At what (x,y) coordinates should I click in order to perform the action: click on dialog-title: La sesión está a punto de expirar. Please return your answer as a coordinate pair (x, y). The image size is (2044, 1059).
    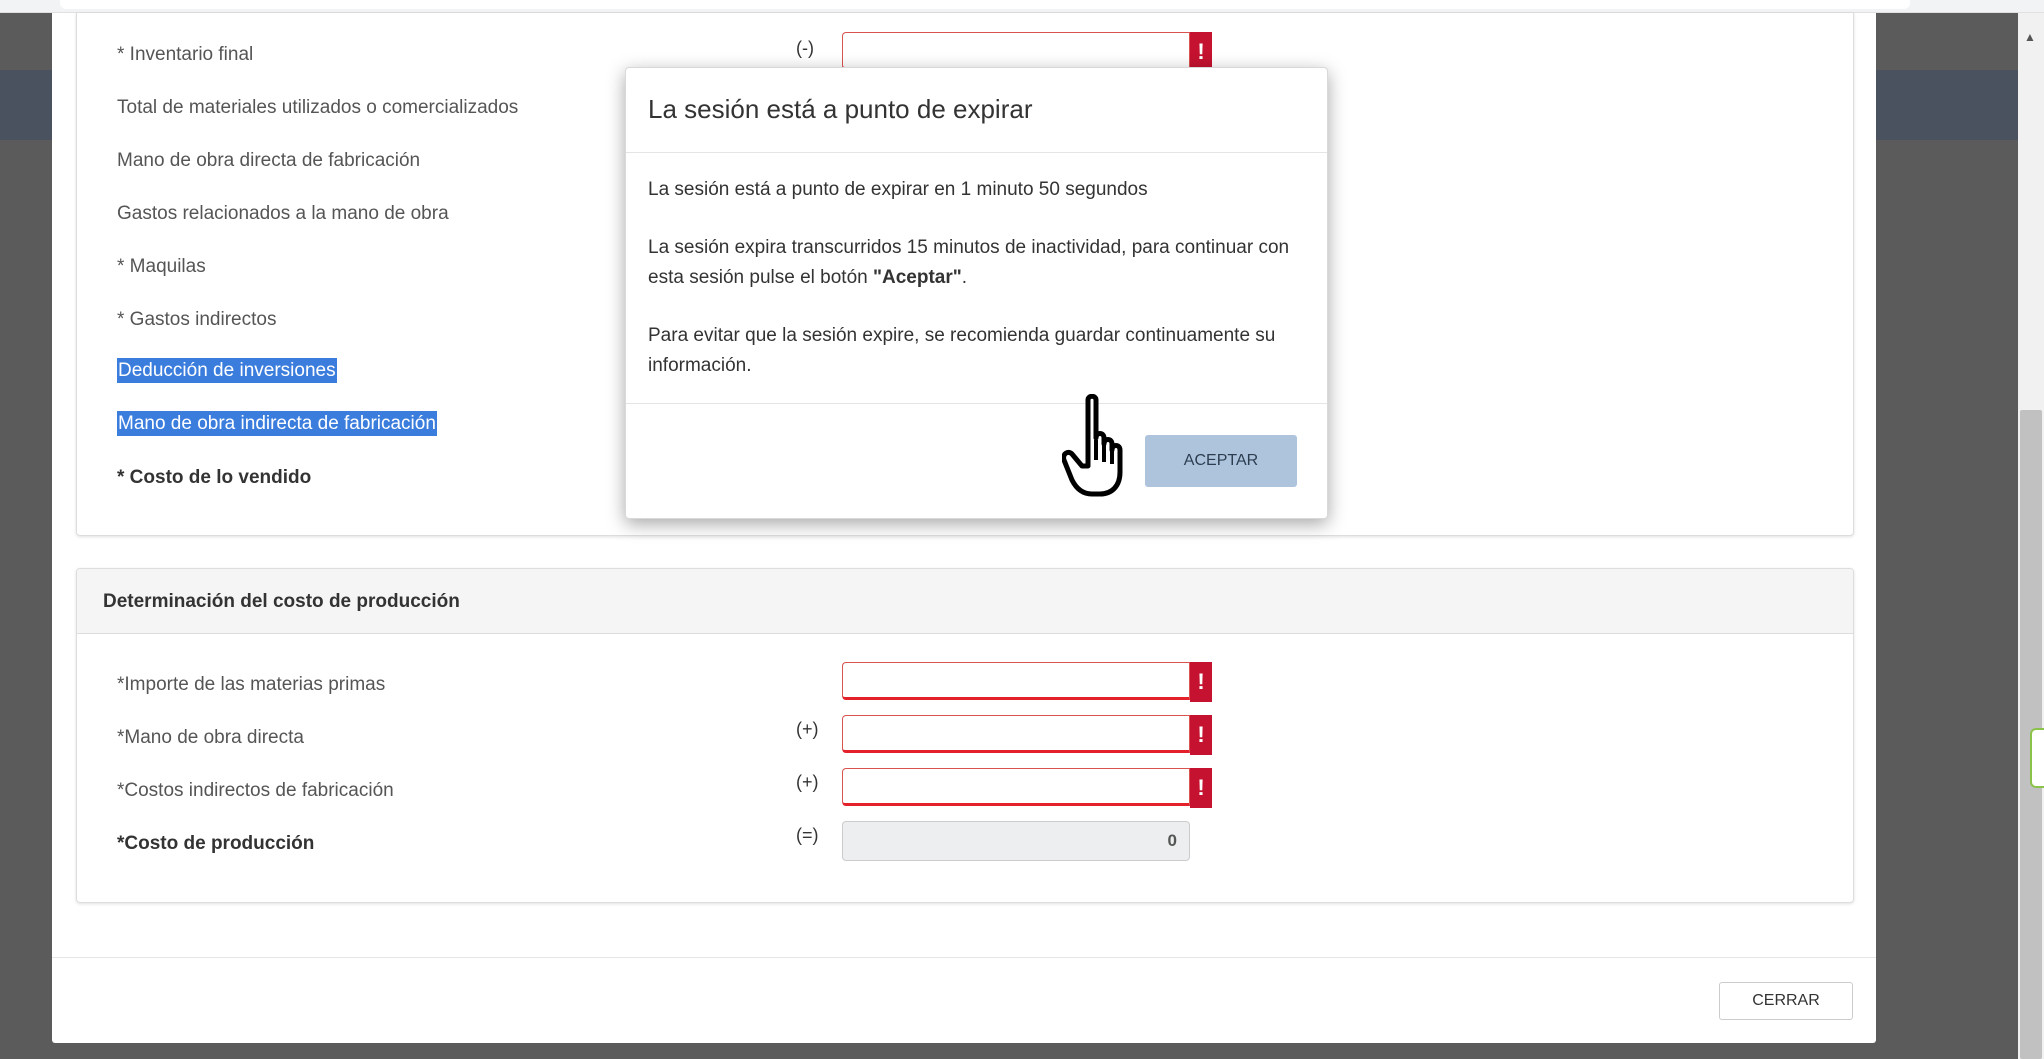
    Looking at the image, I should click on (840, 109).